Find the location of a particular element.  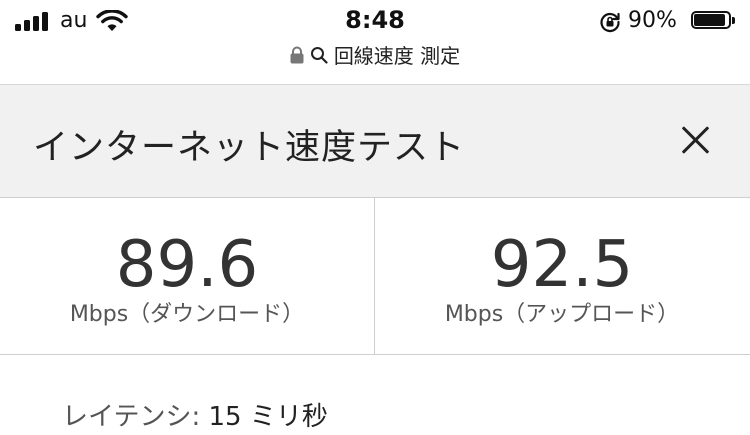

battery-icon is located at coordinates (713, 21).